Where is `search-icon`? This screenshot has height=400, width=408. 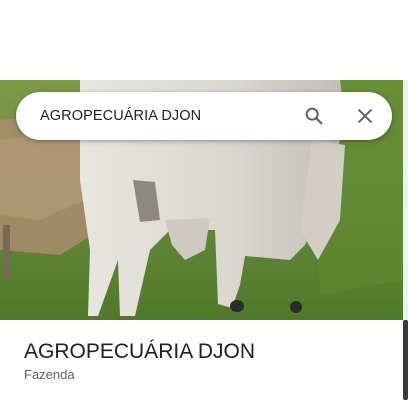
search-icon is located at coordinates (314, 116).